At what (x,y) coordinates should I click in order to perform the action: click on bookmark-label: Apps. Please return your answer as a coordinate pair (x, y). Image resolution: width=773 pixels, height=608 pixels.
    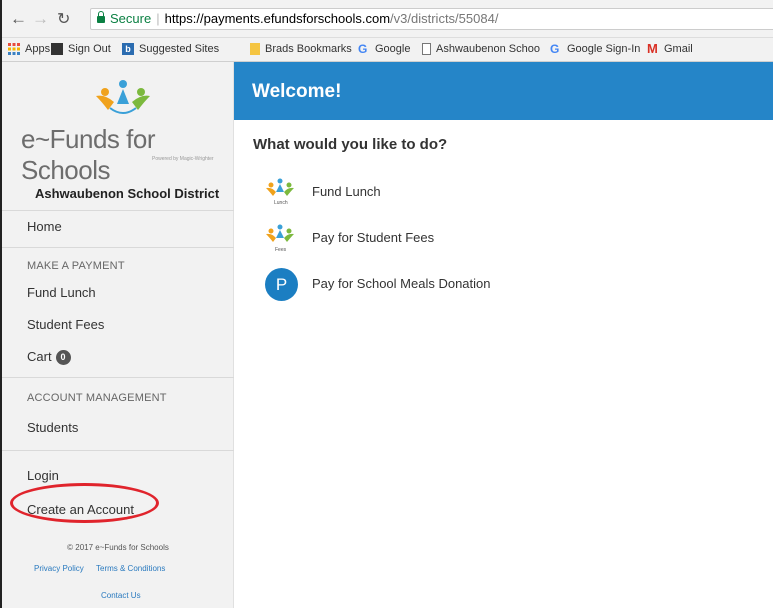
    Looking at the image, I should click on (38, 49).